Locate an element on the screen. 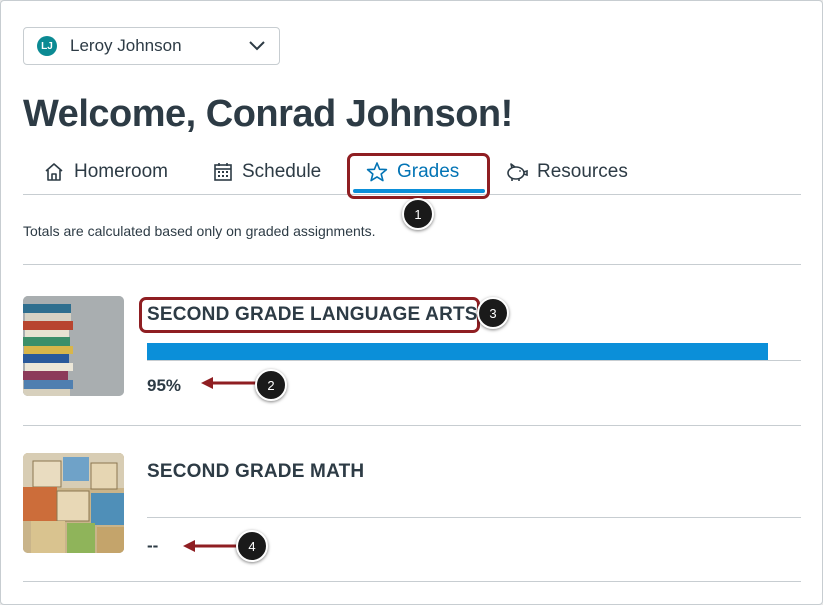 The image size is (823, 605). course-thumbnail-blocks-image is located at coordinates (73, 503).